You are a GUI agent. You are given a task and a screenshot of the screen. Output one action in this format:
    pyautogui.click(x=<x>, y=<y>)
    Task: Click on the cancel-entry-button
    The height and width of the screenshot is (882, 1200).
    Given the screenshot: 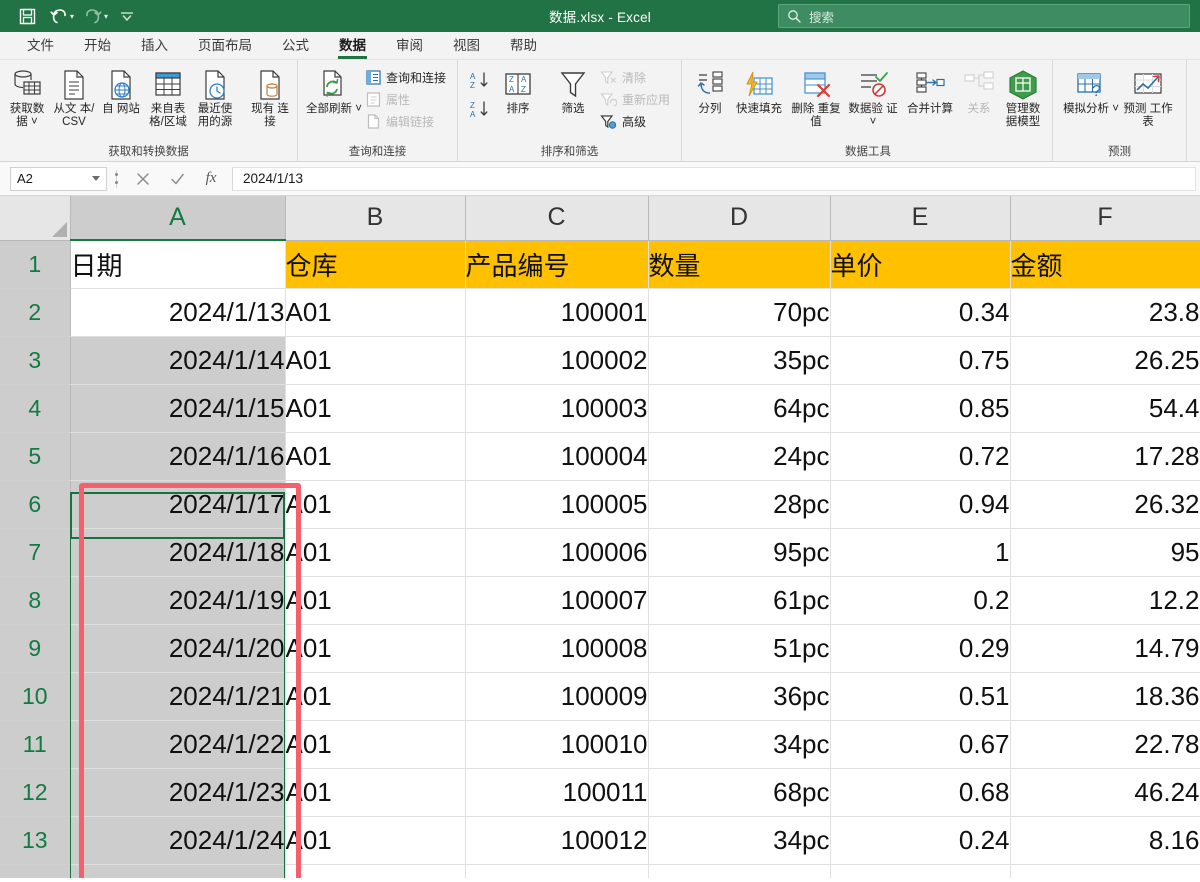 What is the action you would take?
    pyautogui.click(x=143, y=179)
    